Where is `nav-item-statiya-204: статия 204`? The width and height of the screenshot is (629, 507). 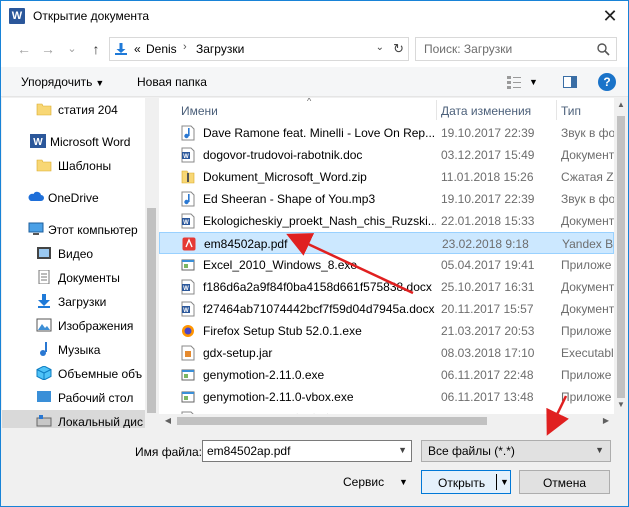
nav-item-statiya-204: статия 204 is located at coordinates (73, 110).